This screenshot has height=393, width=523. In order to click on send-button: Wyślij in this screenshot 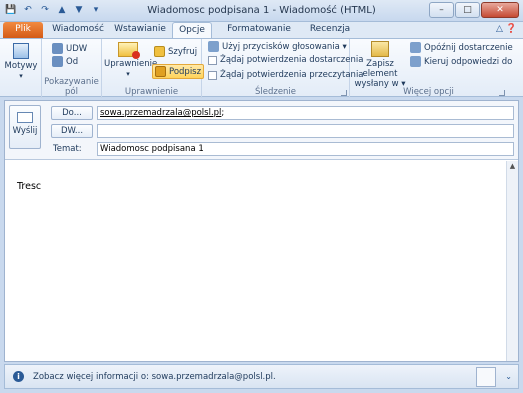, I will do `click(25, 127)`.